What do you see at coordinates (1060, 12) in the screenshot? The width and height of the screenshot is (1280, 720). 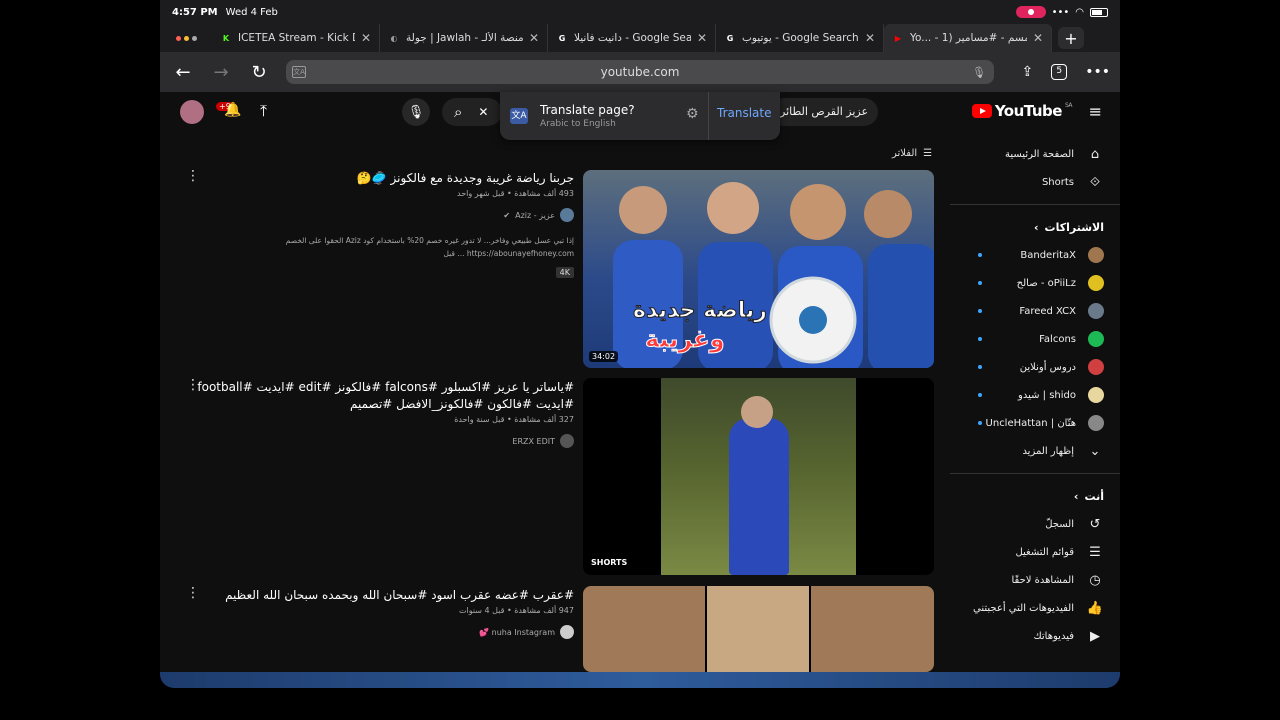 I see `signal-icon: •••` at bounding box center [1060, 12].